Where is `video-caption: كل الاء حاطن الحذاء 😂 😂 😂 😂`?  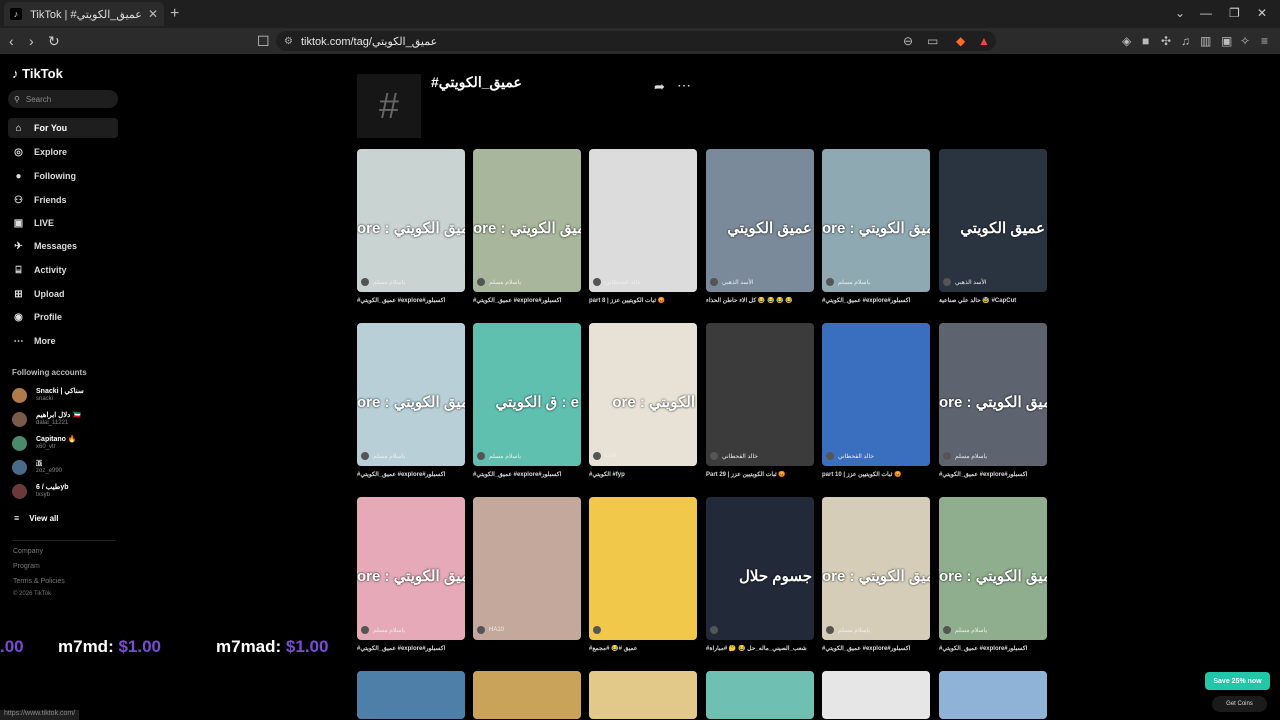 video-caption: كل الاء حاطن الحذاء 😂 😂 😂 😂 is located at coordinates (760, 300).